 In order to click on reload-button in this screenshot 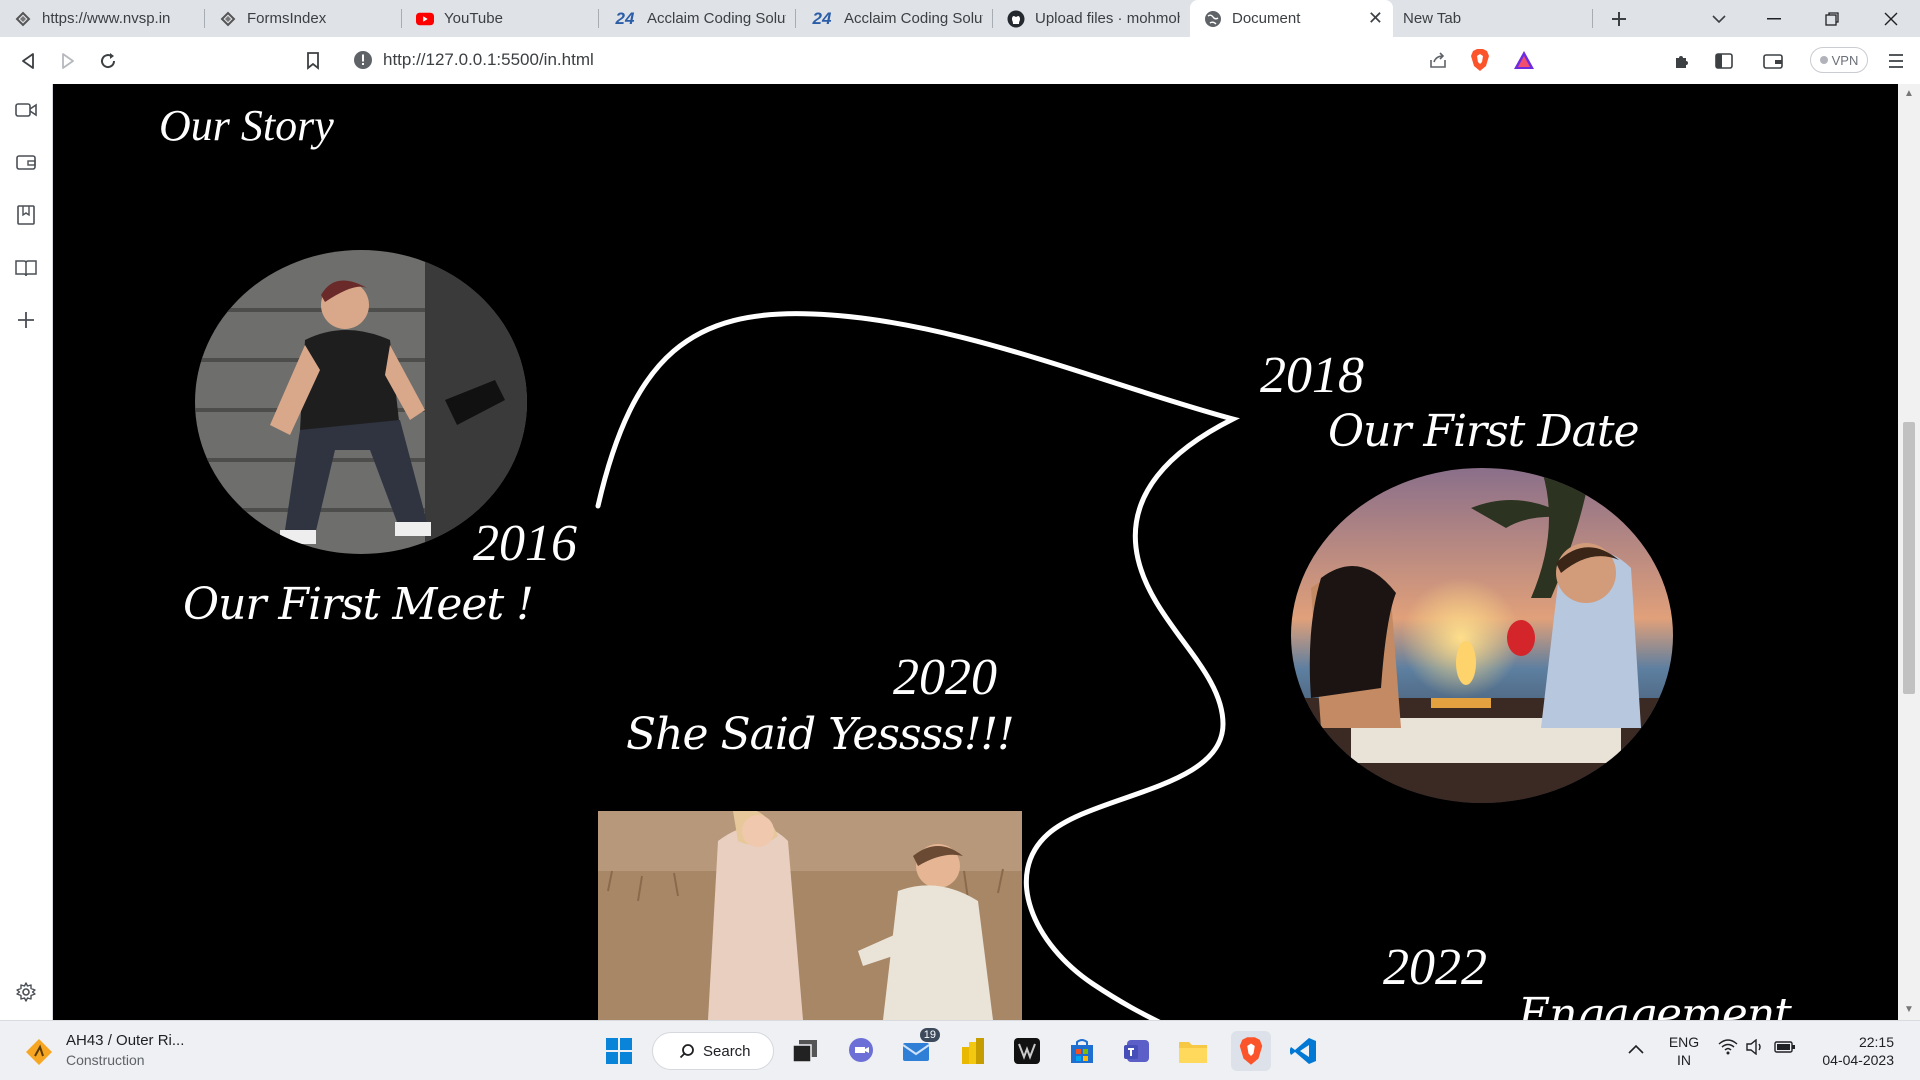, I will do `click(108, 60)`.